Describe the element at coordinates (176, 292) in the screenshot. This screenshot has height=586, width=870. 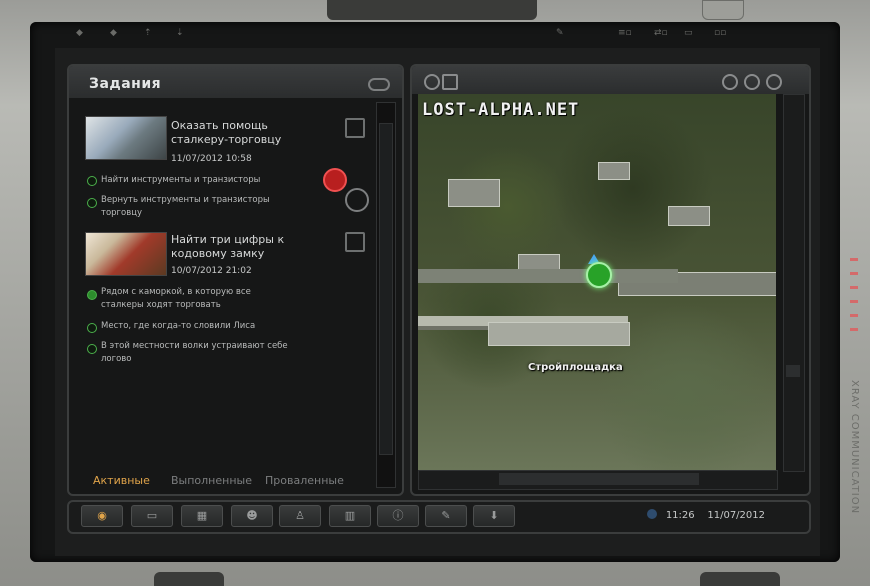
I see `subtask-text: Рядом с каморкой, в которую все` at that location.